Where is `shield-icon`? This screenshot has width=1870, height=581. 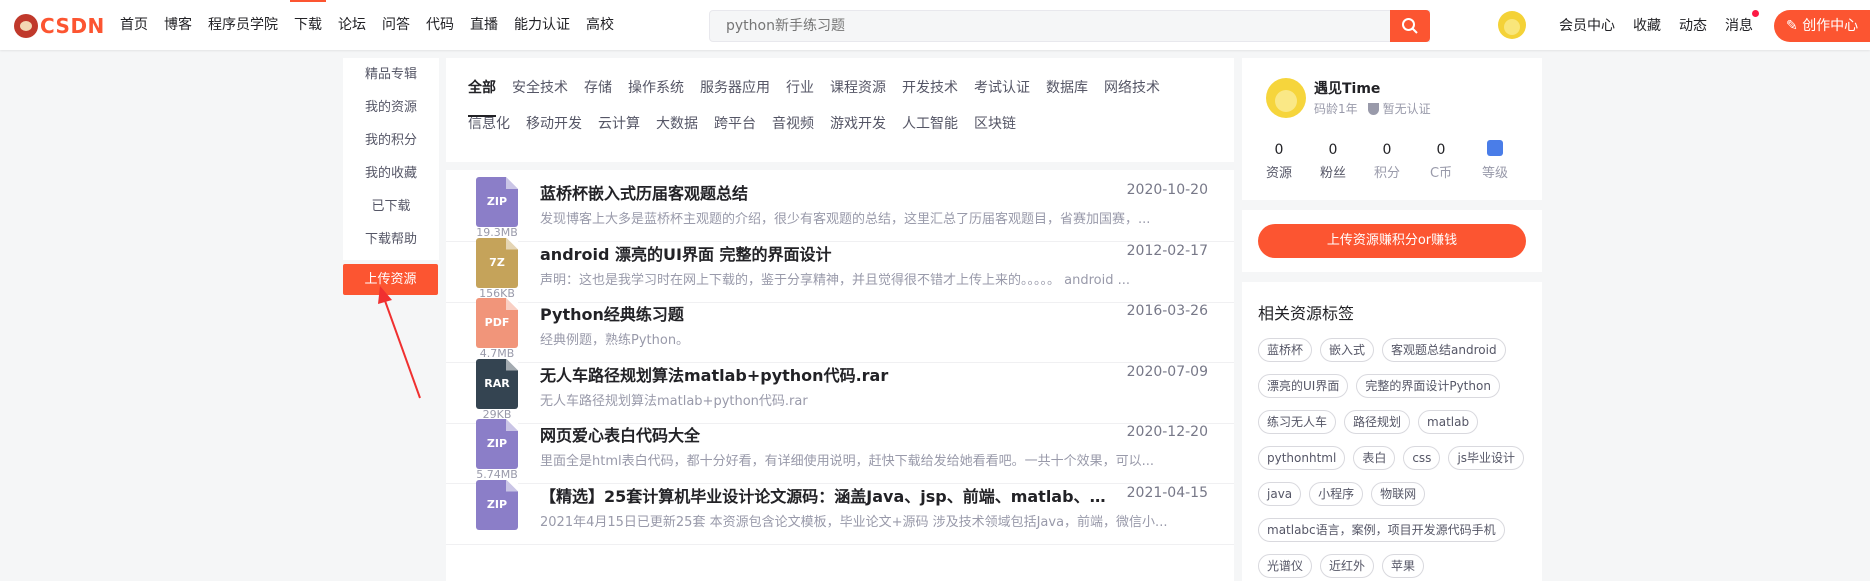
shield-icon is located at coordinates (1373, 108).